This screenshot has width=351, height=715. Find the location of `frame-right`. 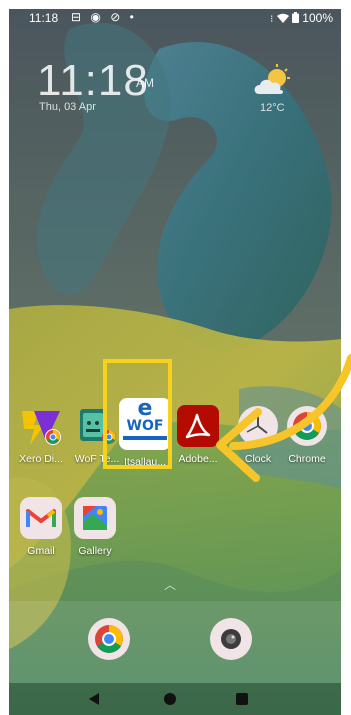

frame-right is located at coordinates (346, 357).